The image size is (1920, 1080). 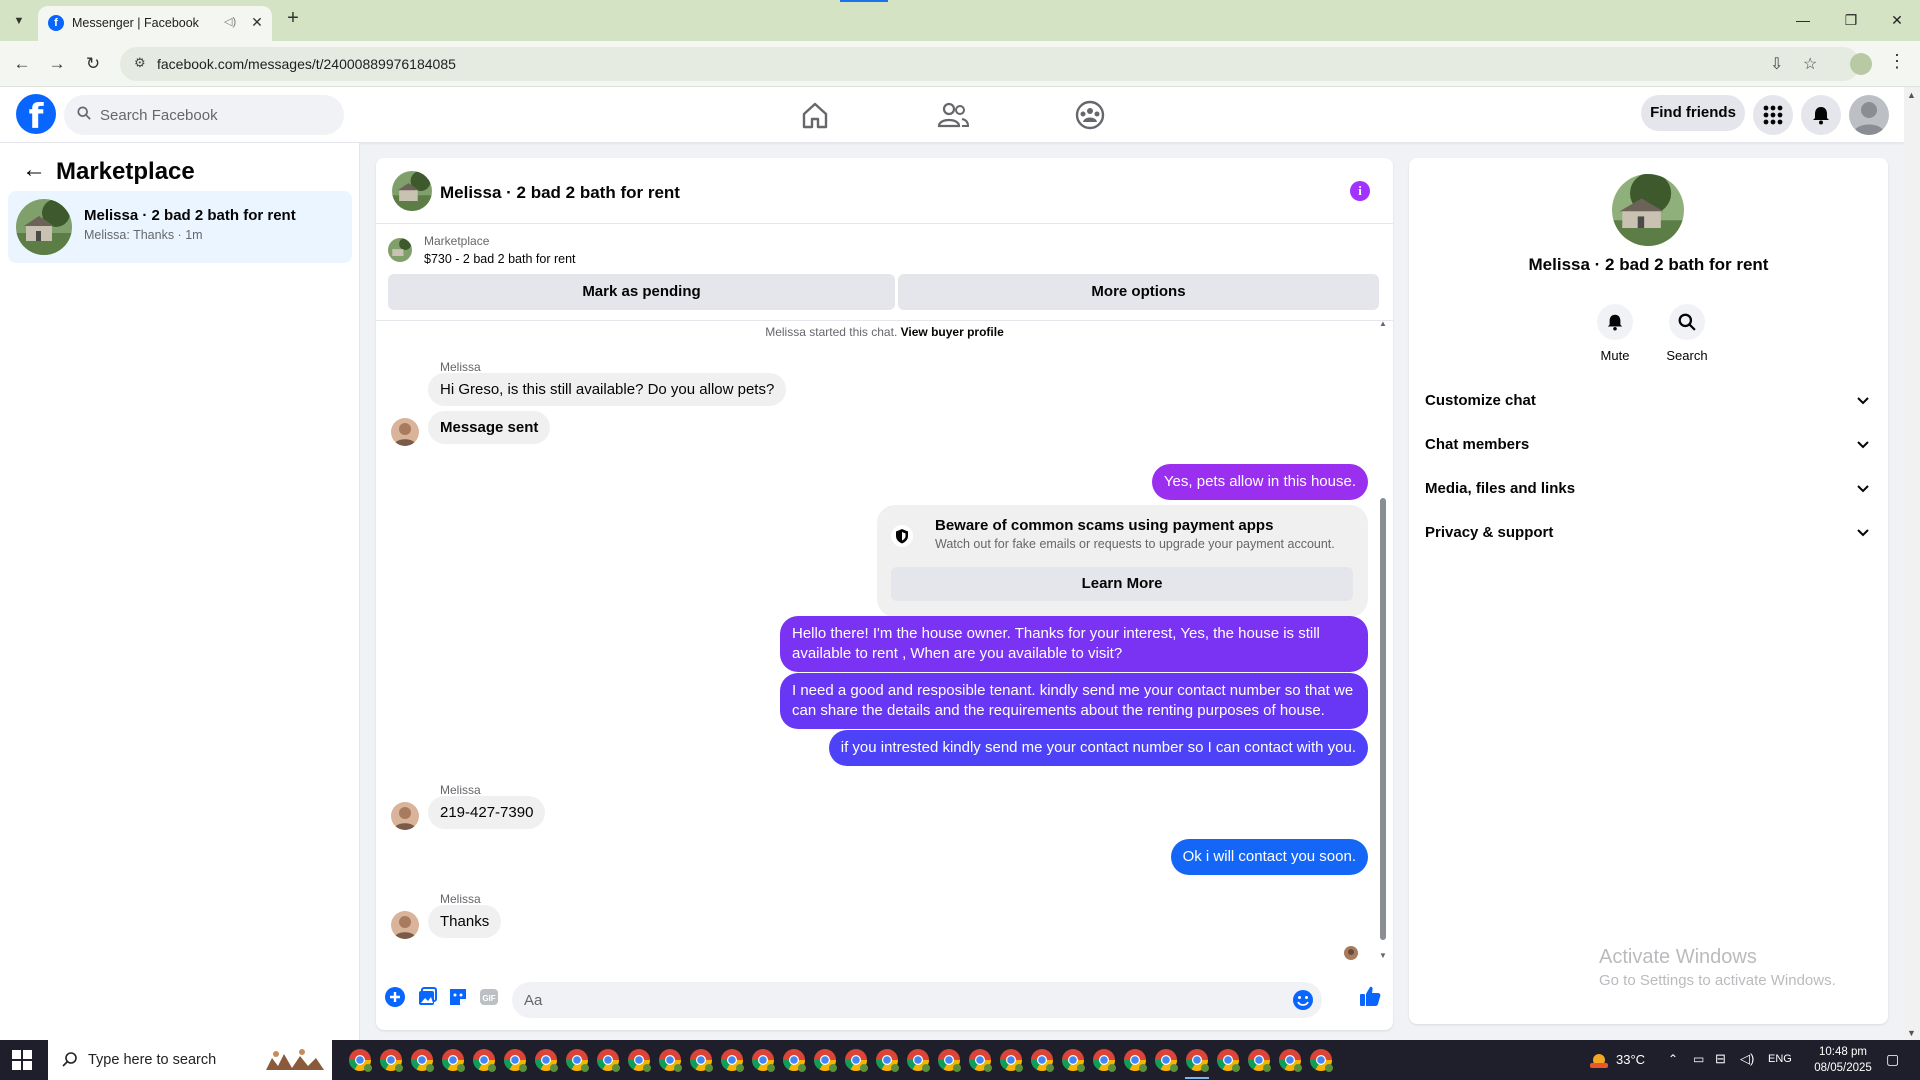 What do you see at coordinates (395, 997) in the screenshot?
I see `add-plus-icon` at bounding box center [395, 997].